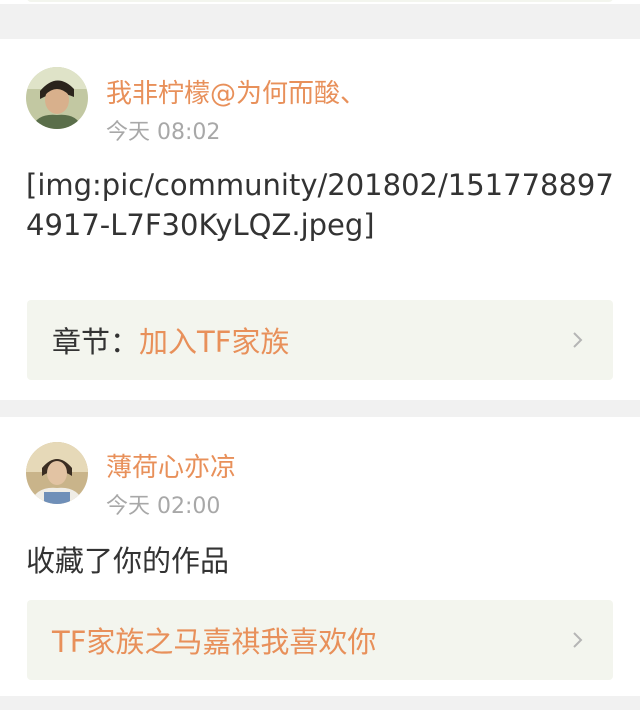 The height and width of the screenshot is (710, 640). What do you see at coordinates (163, 506) in the screenshot?
I see `post-time: 今天 02:00` at bounding box center [163, 506].